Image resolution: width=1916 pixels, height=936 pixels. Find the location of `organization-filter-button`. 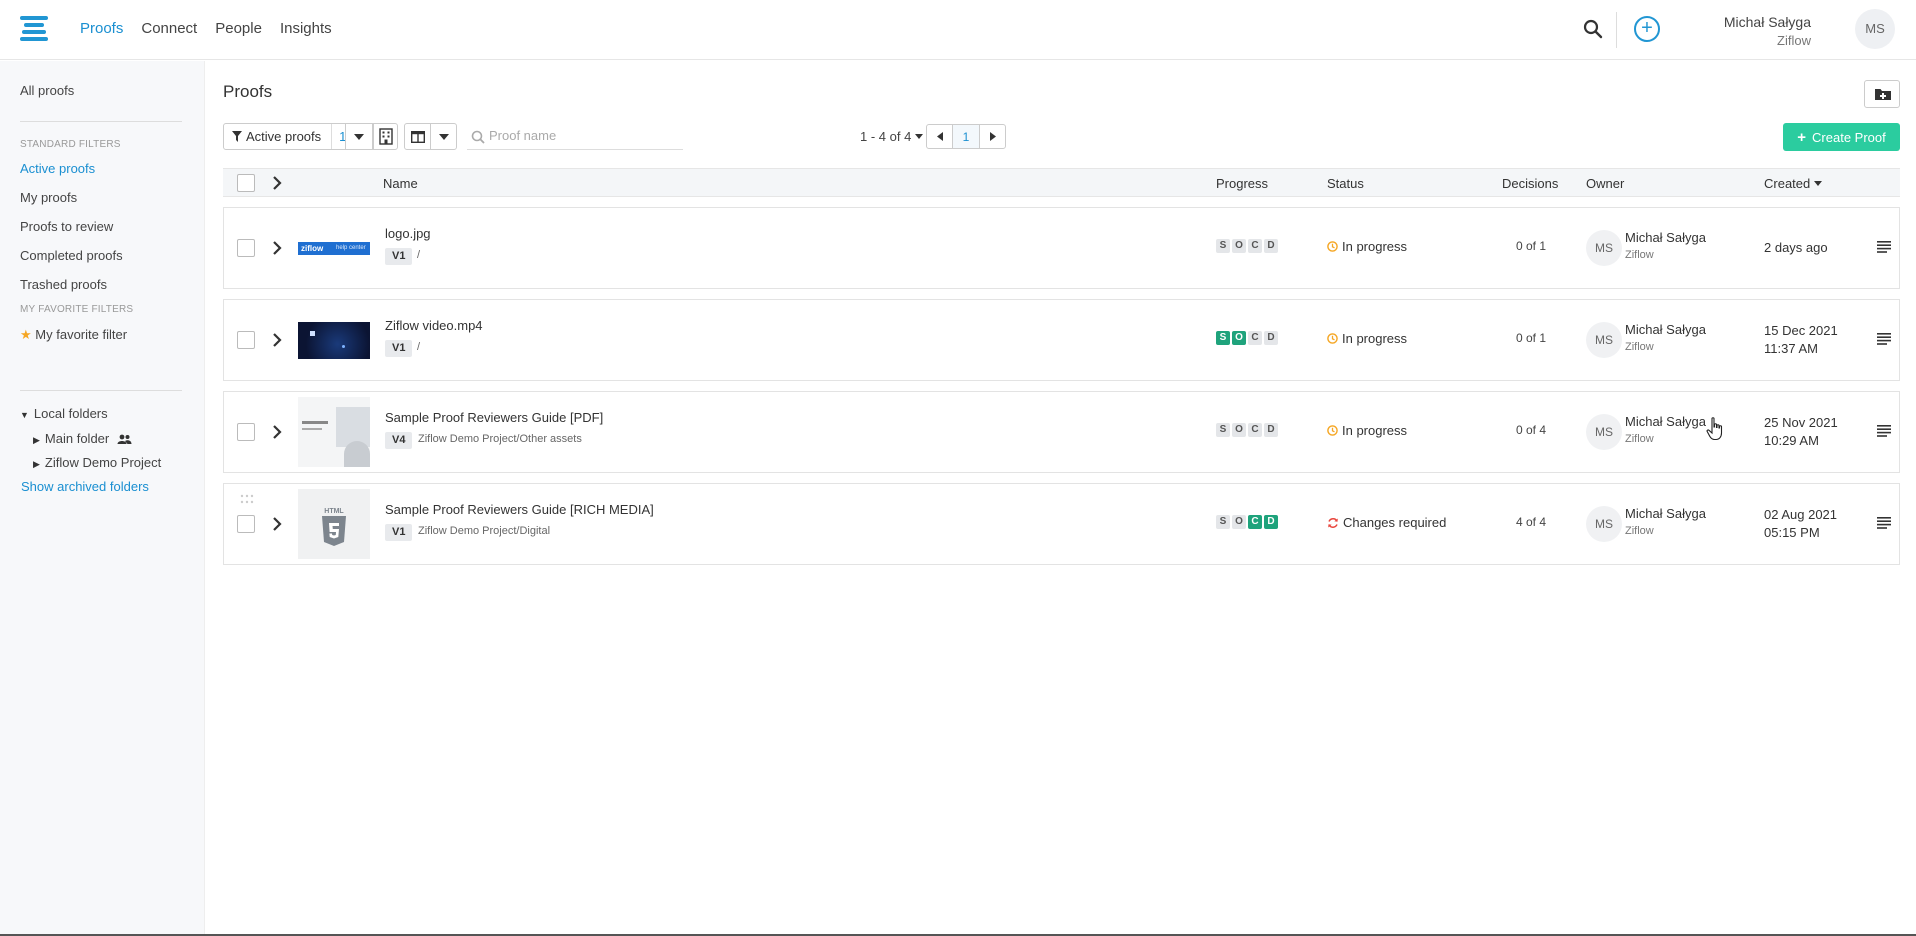

organization-filter-button is located at coordinates (385, 136).